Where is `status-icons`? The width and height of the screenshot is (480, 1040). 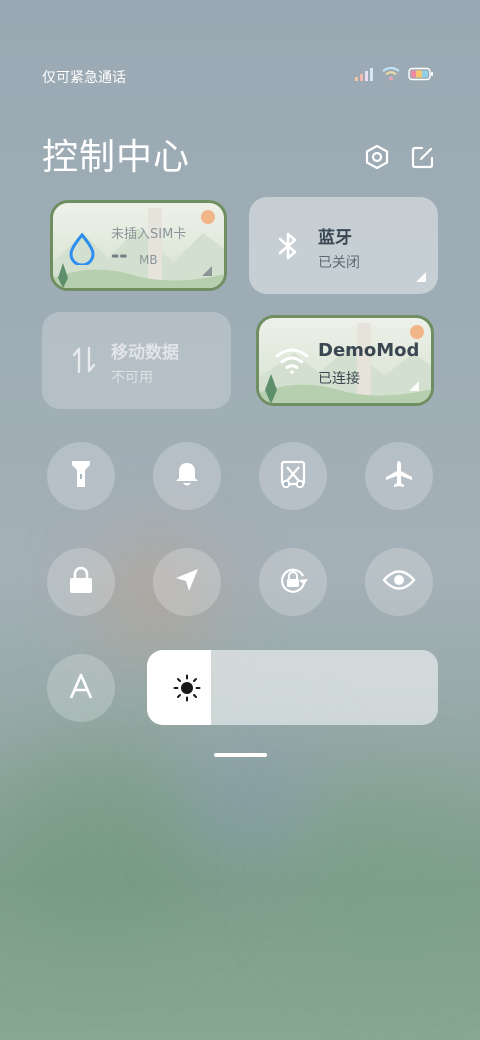 status-icons is located at coordinates (394, 75).